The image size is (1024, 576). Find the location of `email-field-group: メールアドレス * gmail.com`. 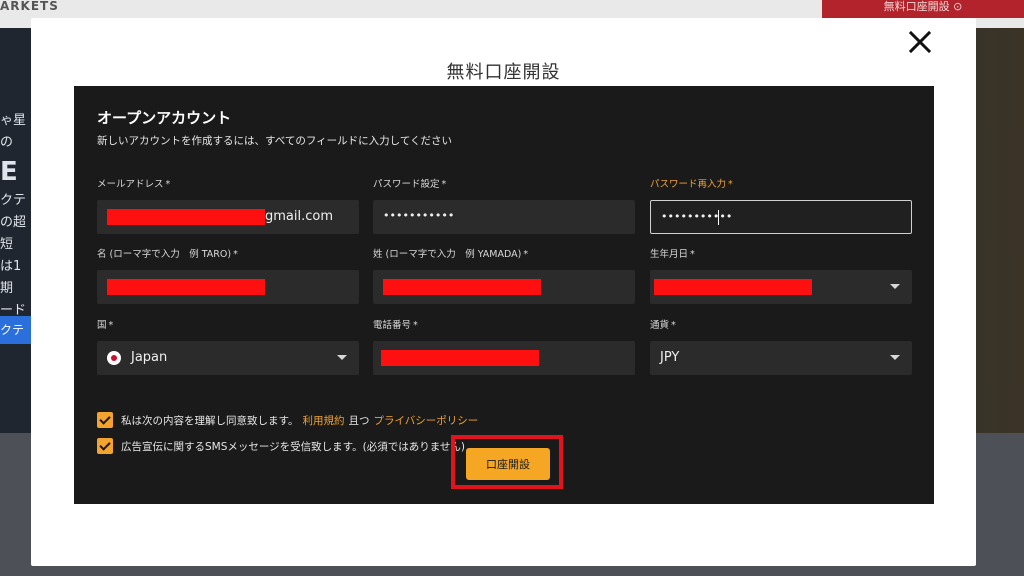

email-field-group: メールアドレス * gmail.com is located at coordinates (228, 206).